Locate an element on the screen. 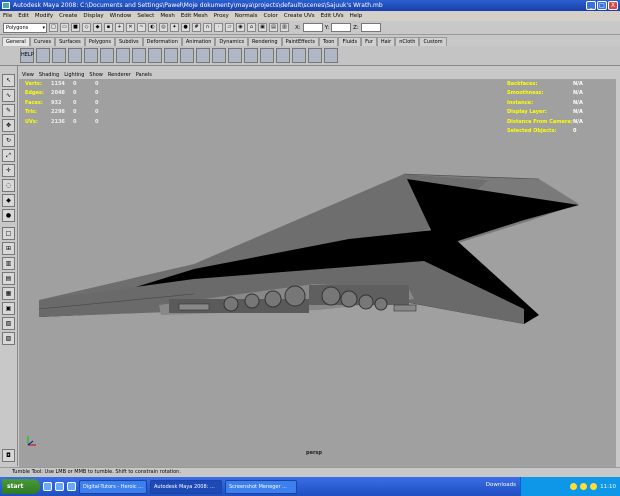 This screenshot has height=496, width=620. menu-color: Color is located at coordinates (271, 16).